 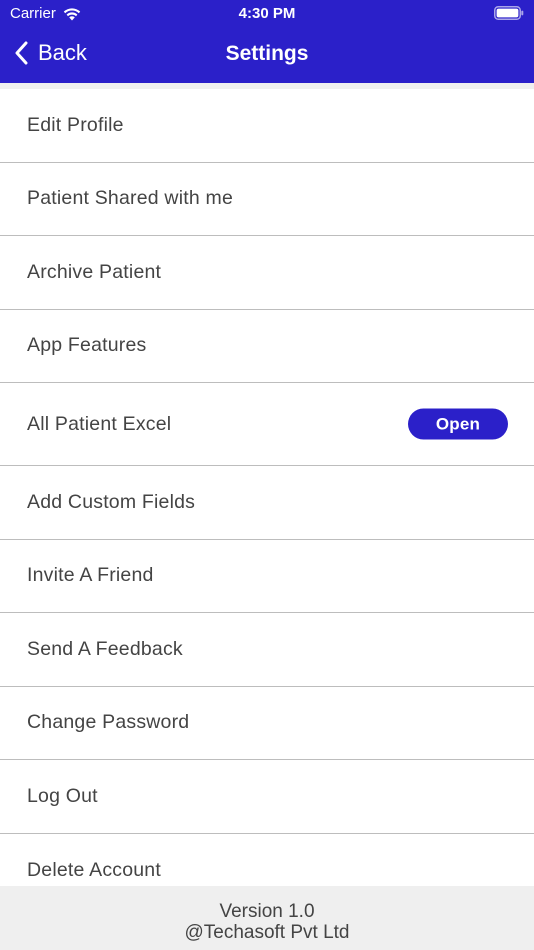 I want to click on settings-item-change-password: Change Password, so click(x=267, y=723).